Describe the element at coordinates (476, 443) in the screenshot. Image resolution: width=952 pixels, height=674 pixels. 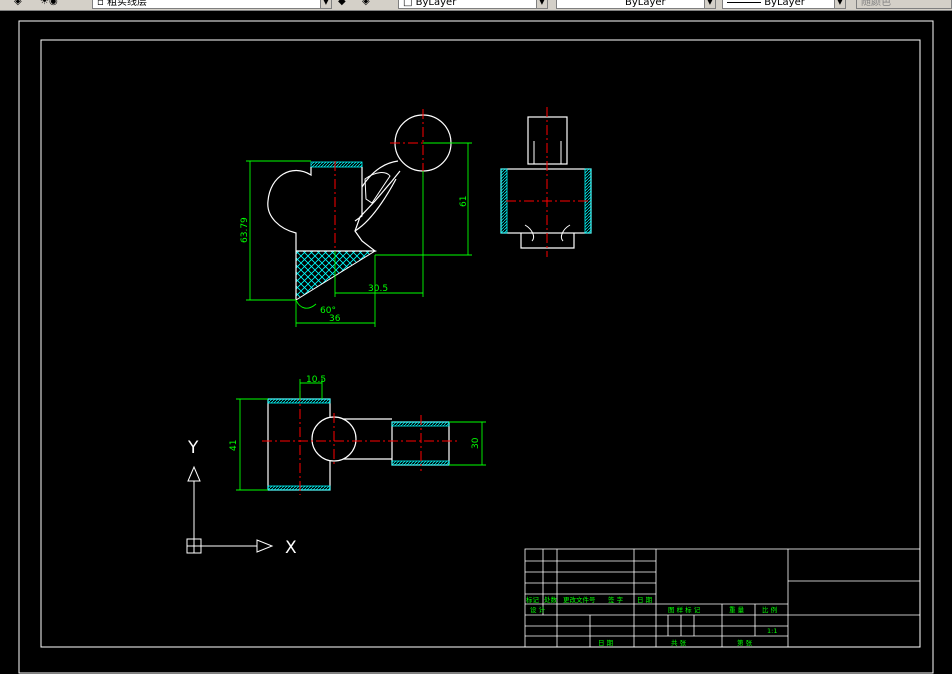
I see `dim-plan-right: 30` at that location.